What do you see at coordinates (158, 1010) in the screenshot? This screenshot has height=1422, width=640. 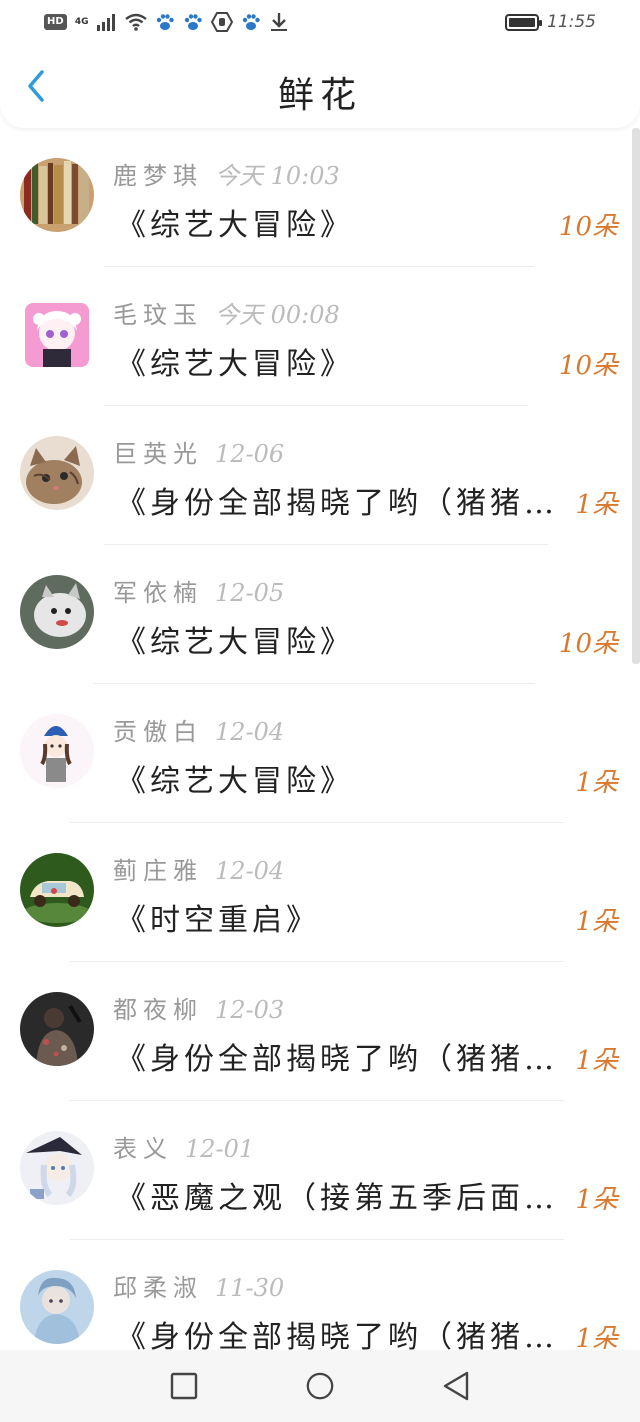 I see `sender-name: 都夜柳` at bounding box center [158, 1010].